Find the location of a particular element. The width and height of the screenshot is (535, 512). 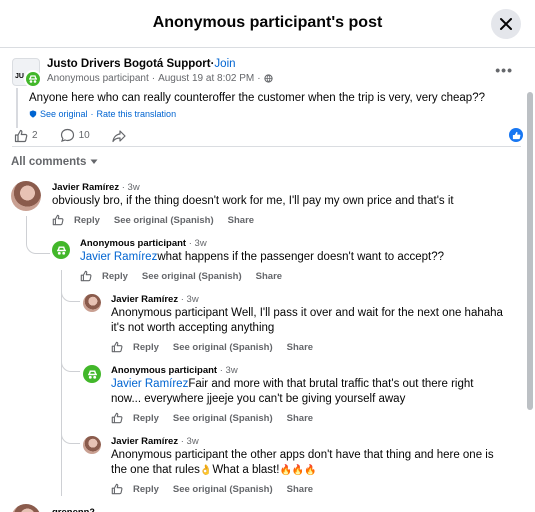

like-count: 2 is located at coordinates (35, 135).